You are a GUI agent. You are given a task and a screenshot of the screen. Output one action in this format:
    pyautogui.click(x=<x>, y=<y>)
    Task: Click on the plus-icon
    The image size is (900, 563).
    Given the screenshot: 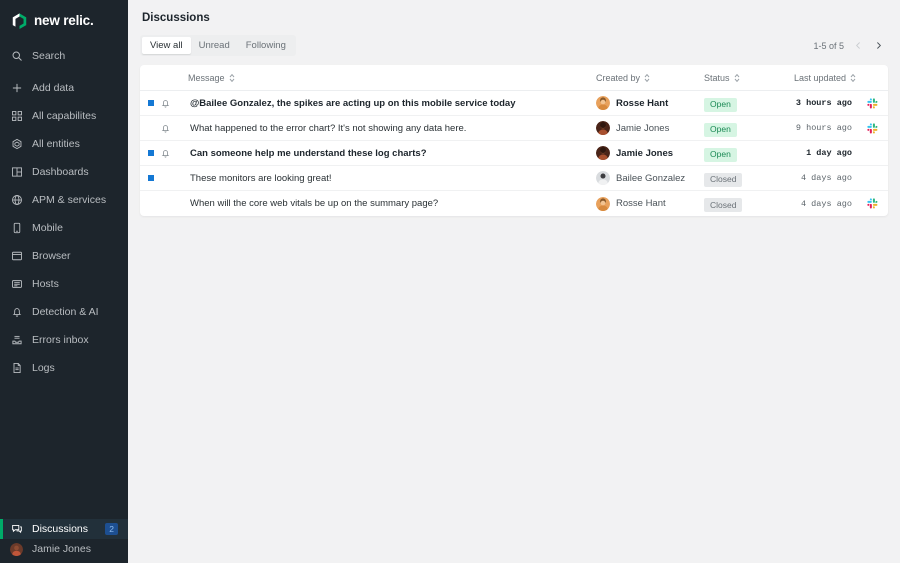 What is the action you would take?
    pyautogui.click(x=16, y=88)
    